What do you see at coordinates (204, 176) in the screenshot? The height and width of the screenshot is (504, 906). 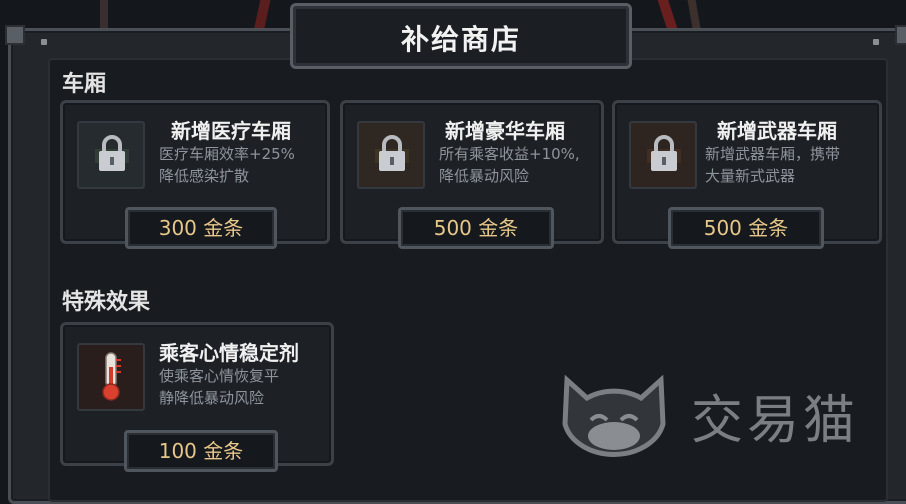 I see `item-description-line: 降低感染扩散` at bounding box center [204, 176].